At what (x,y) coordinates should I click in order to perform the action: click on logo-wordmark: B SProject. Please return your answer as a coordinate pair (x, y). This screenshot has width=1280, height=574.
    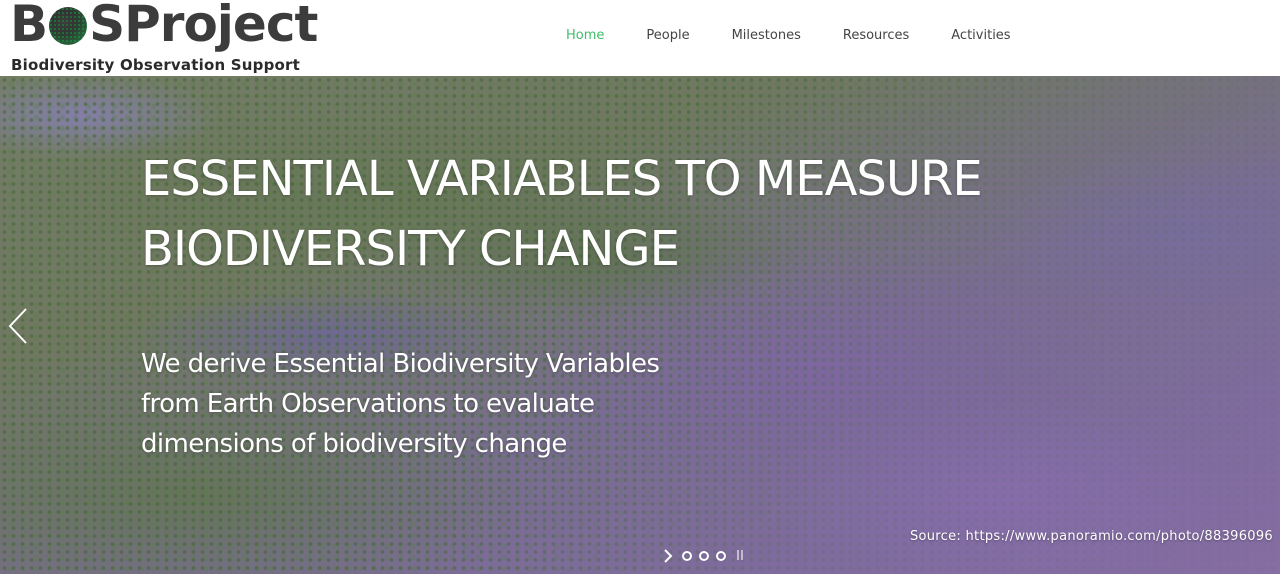
    Looking at the image, I should click on (164, 26).